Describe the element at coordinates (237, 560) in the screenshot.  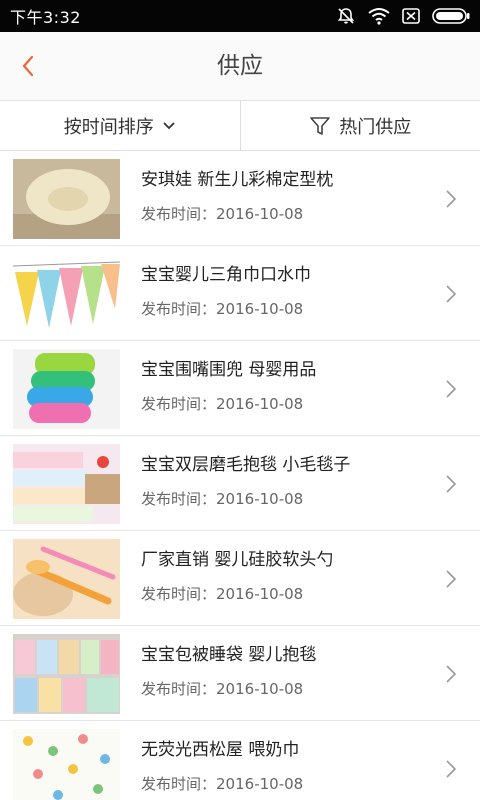
I see `item-title: 厂家直销 婴儿硅胶软头勺` at that location.